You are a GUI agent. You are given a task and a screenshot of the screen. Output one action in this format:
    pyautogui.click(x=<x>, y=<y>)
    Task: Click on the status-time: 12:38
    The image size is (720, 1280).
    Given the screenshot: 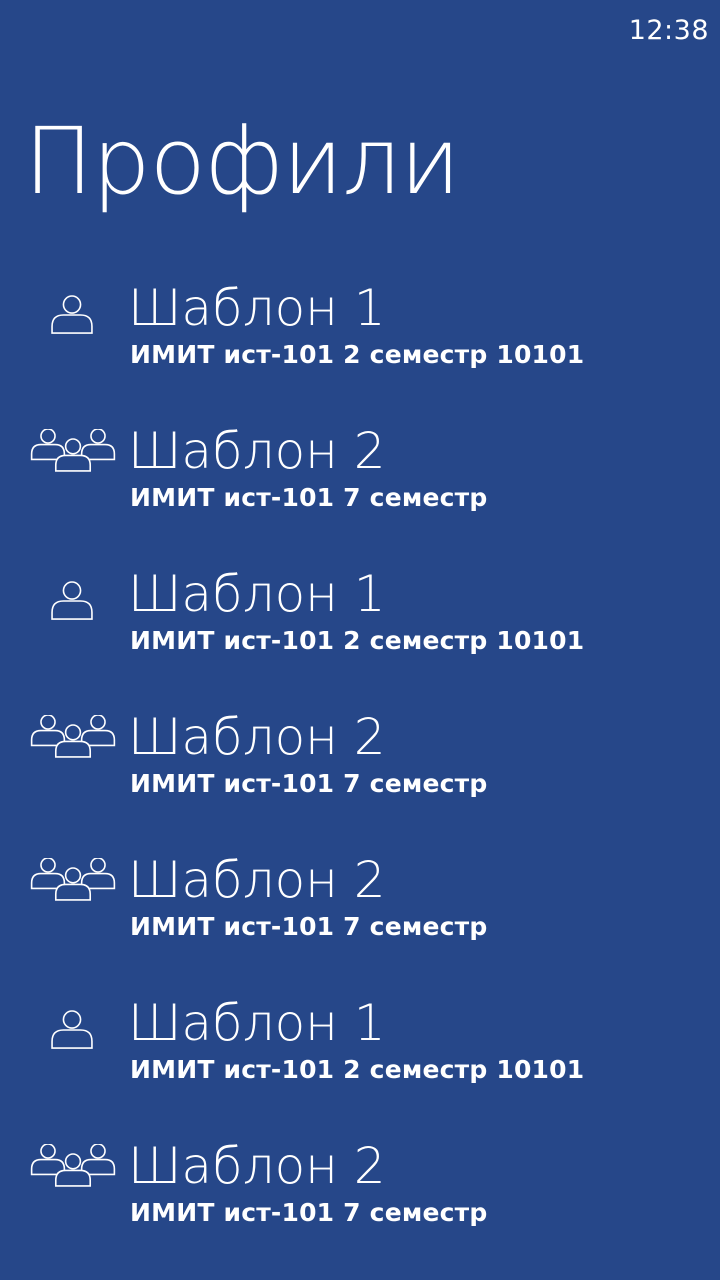 What is the action you would take?
    pyautogui.click(x=668, y=30)
    